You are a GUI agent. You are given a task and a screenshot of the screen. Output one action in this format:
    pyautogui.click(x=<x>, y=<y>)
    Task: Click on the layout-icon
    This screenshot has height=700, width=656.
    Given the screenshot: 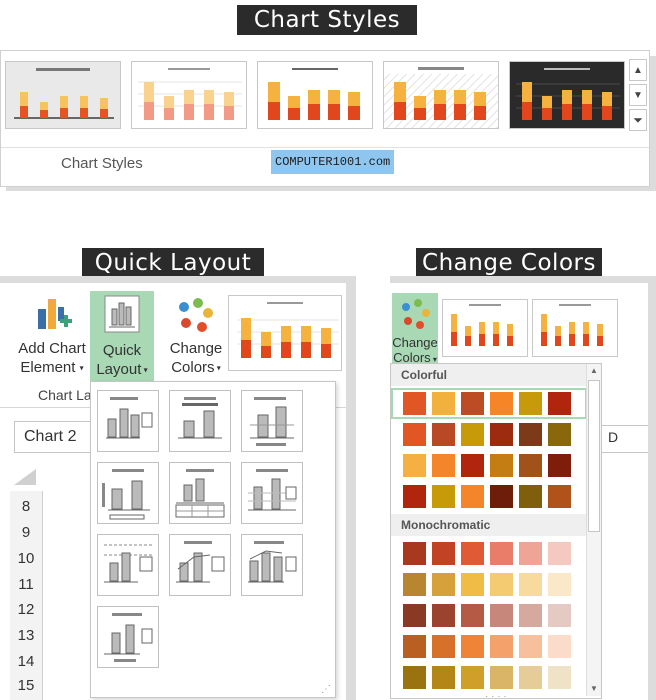 What is the action you would take?
    pyautogui.click(x=272, y=490)
    